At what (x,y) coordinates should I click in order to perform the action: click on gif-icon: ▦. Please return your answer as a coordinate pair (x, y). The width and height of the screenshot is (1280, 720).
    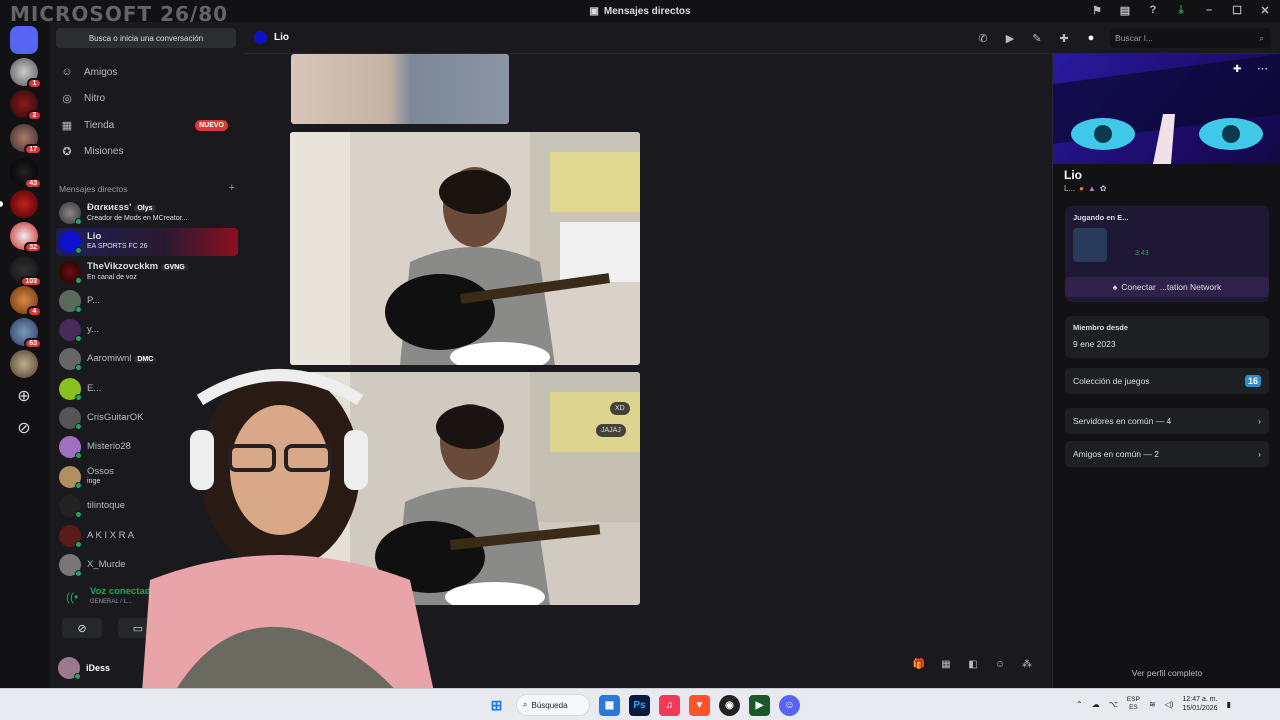
    Looking at the image, I should click on (946, 664).